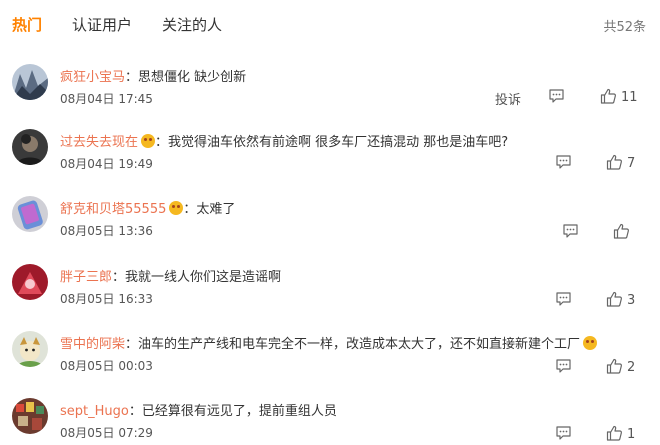 Image resolution: width=660 pixels, height=445 pixels. Describe the element at coordinates (106, 164) in the screenshot. I see `comment-time: 08月04日 19:49` at that location.